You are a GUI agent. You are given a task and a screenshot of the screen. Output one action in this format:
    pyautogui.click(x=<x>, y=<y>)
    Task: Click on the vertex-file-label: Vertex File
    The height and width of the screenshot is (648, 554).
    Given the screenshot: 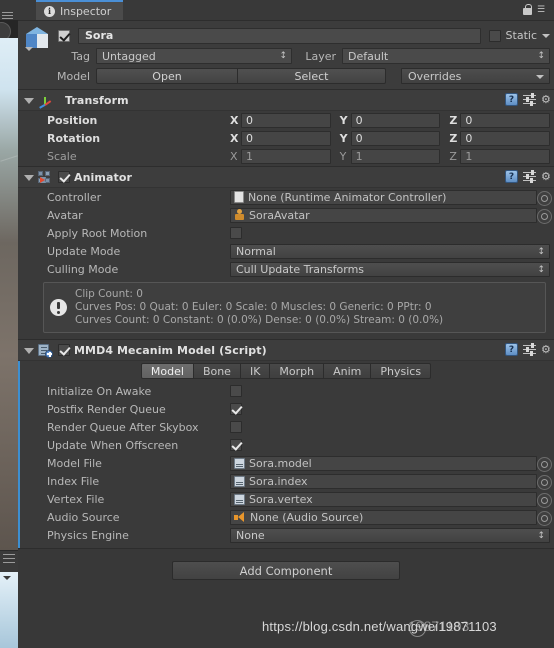 What is the action you would take?
    pyautogui.click(x=76, y=499)
    